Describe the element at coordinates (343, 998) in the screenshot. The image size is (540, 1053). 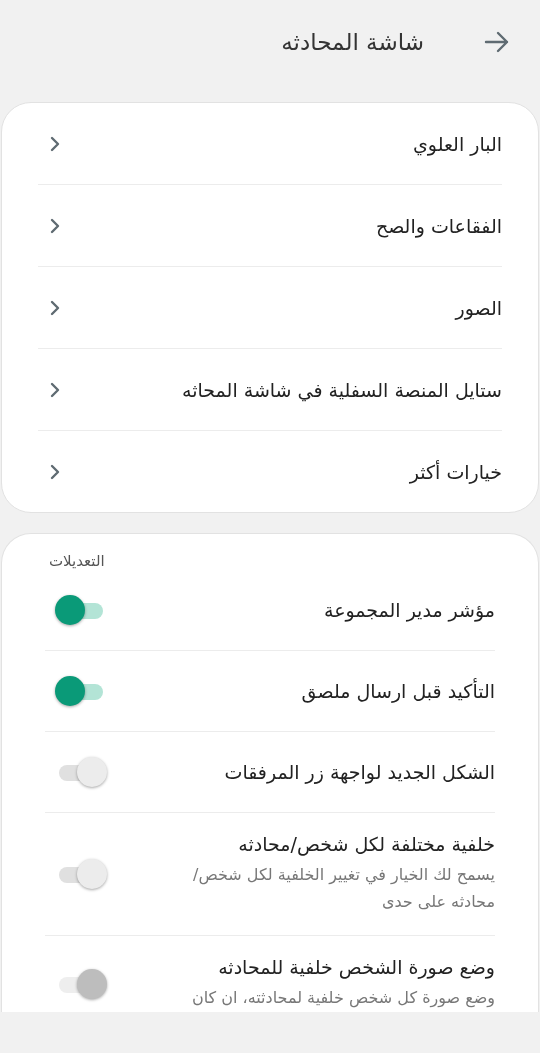
I see `setting-description: وضع صورة كل شخص خلفية لمحادثته، ان كان` at that location.